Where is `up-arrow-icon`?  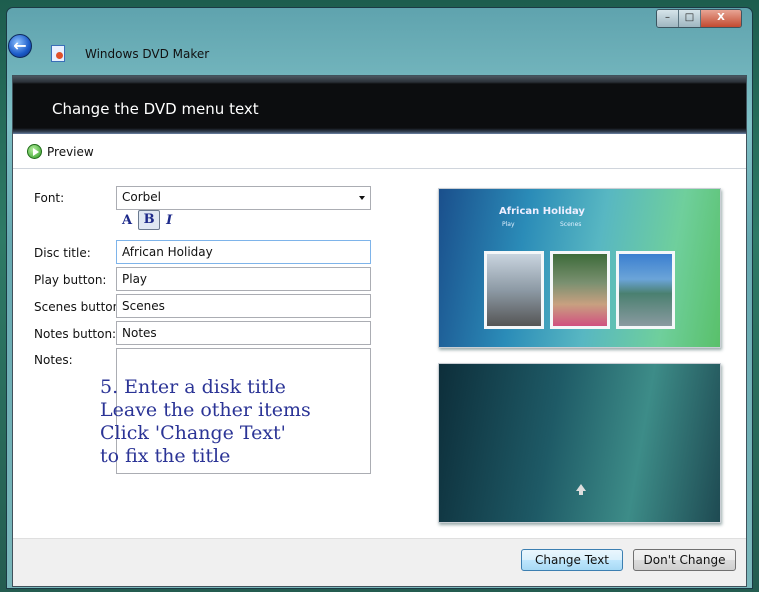
up-arrow-icon is located at coordinates (581, 489).